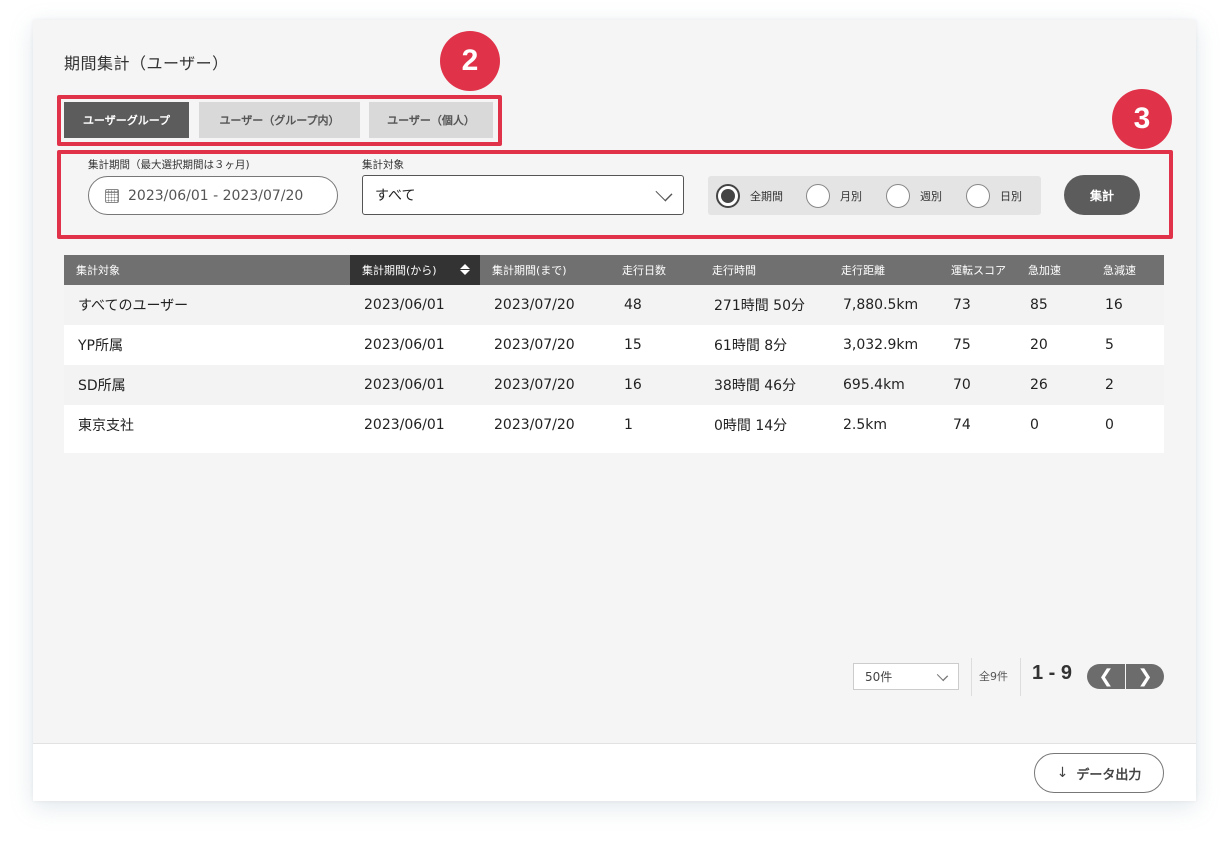  What do you see at coordinates (655, 305) in the screenshot?
I see `cell-driving-days: 48` at bounding box center [655, 305].